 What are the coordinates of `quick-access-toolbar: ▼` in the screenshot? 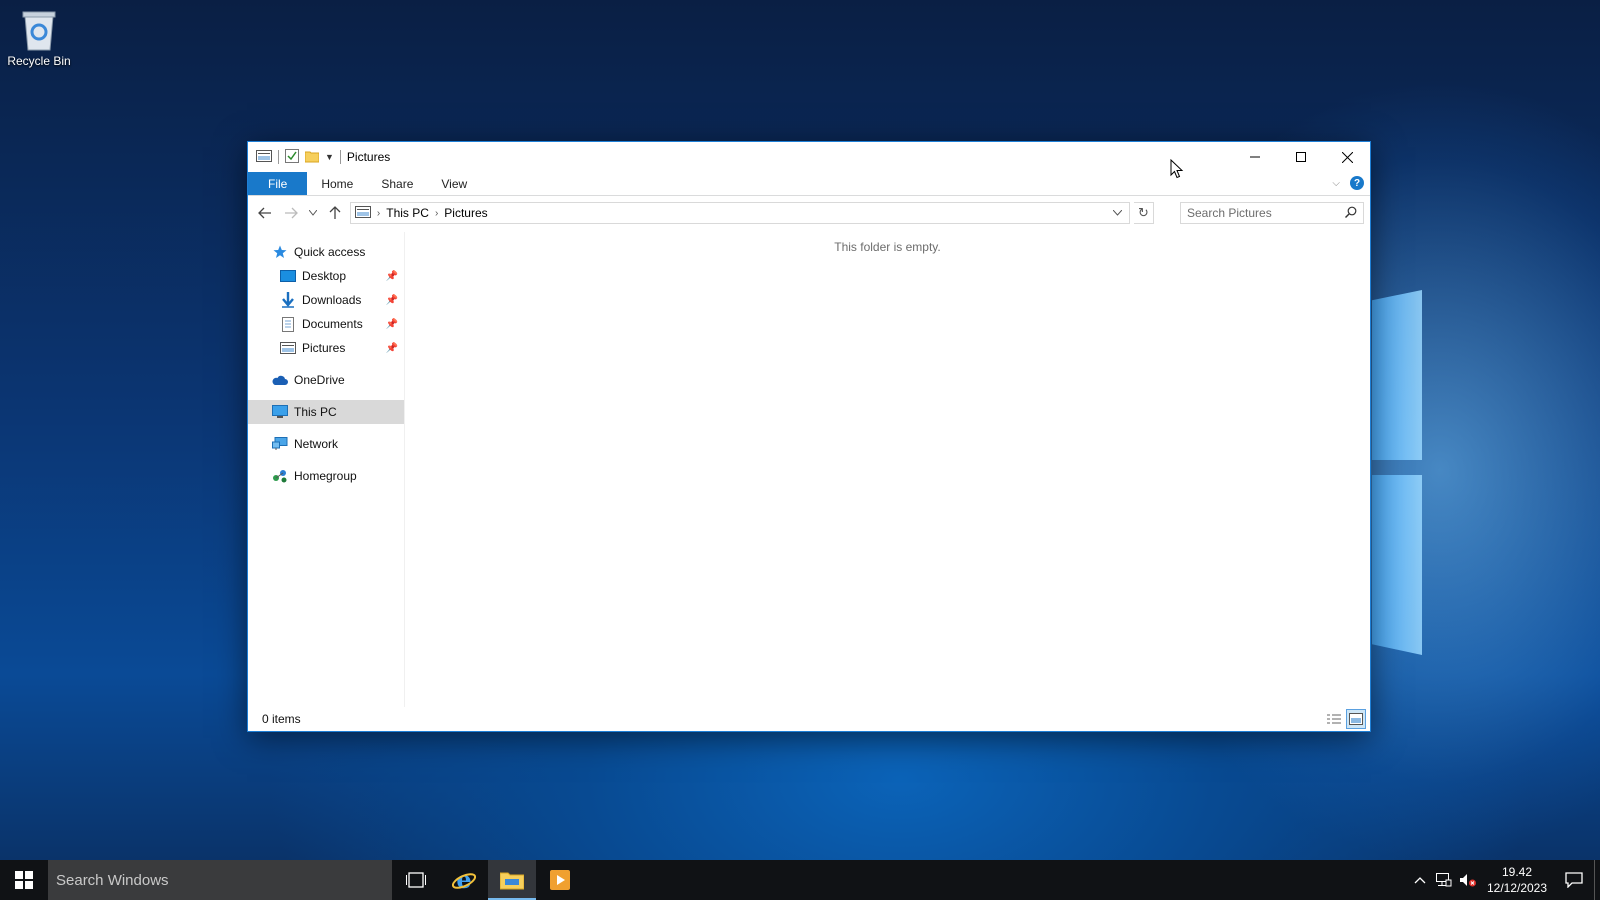 It's located at (294, 157).